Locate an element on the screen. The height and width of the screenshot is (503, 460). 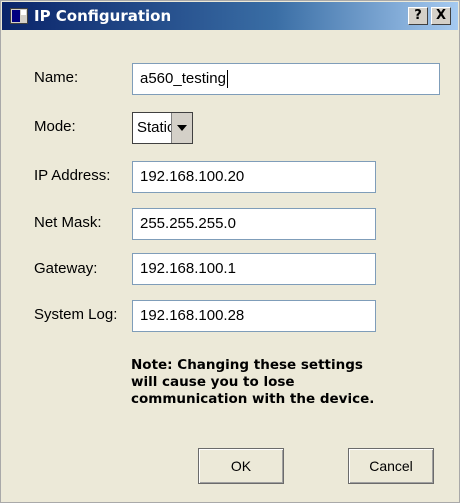
mode-select: Static is located at coordinates (162, 128).